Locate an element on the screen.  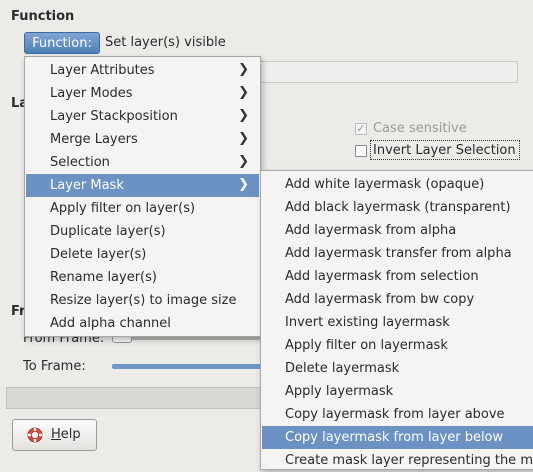
submenu-item-add-layermask-from-bw-copy: Add layermask from bw copy is located at coordinates (397, 299).